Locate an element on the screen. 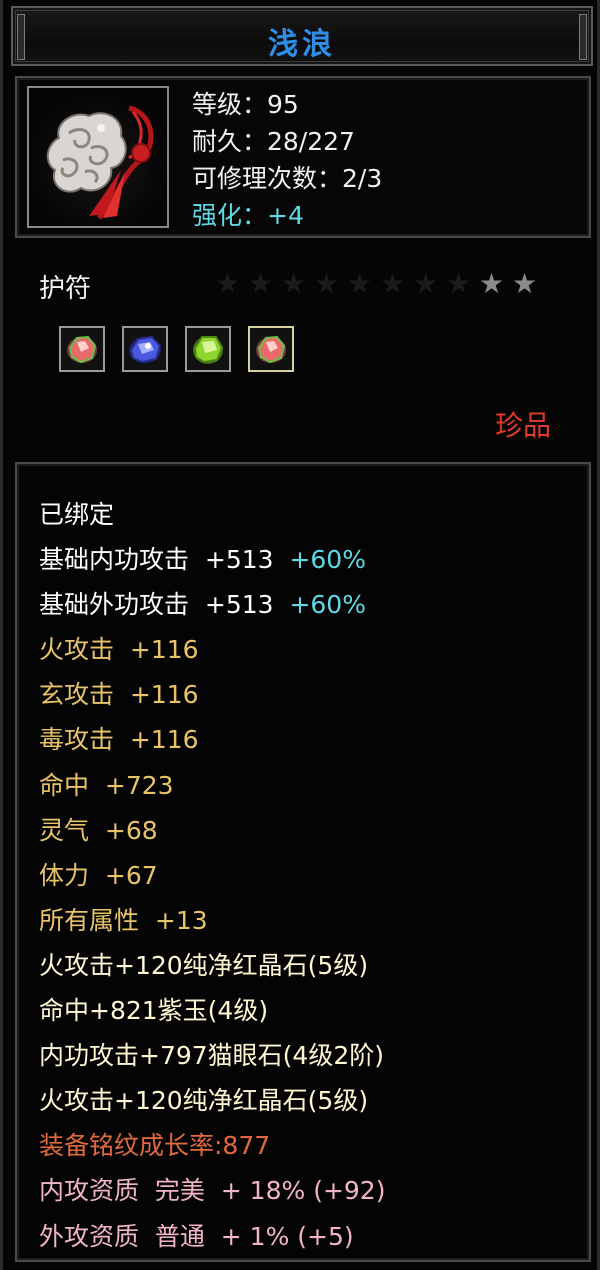  item-stats: 等级：95 耐久：28/227 可修理次数：2/3 强化：+4 is located at coordinates (287, 160).